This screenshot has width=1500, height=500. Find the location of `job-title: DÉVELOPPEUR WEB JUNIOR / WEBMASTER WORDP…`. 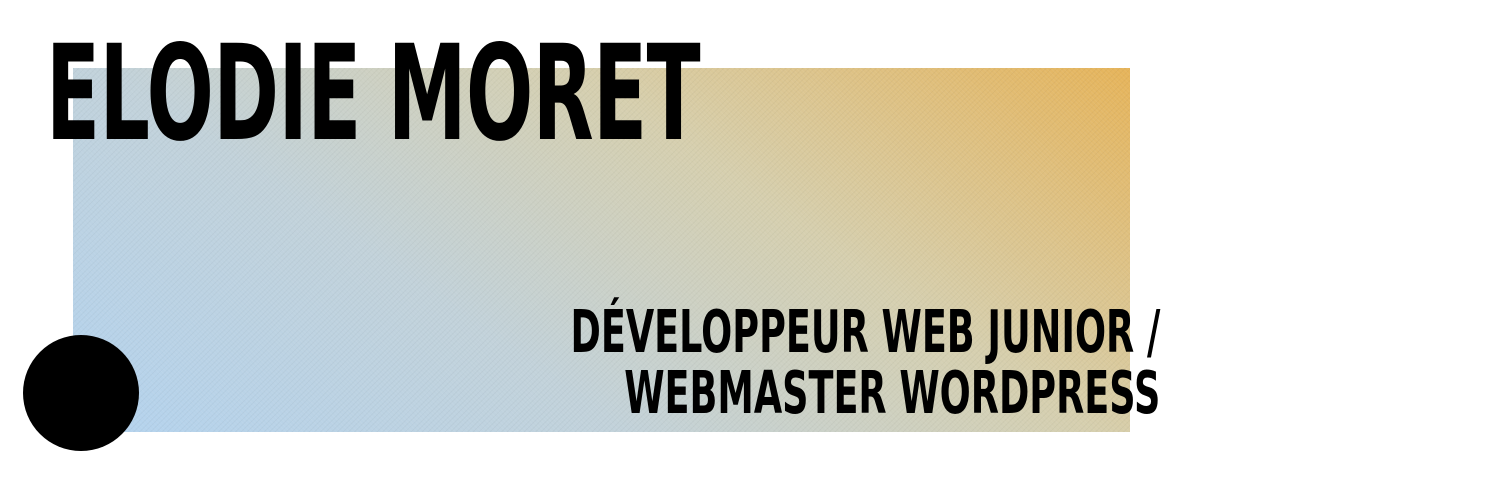

job-title: DÉVELOPPEUR WEB JUNIOR / WEBMASTER WORDP… is located at coordinates (865, 362).